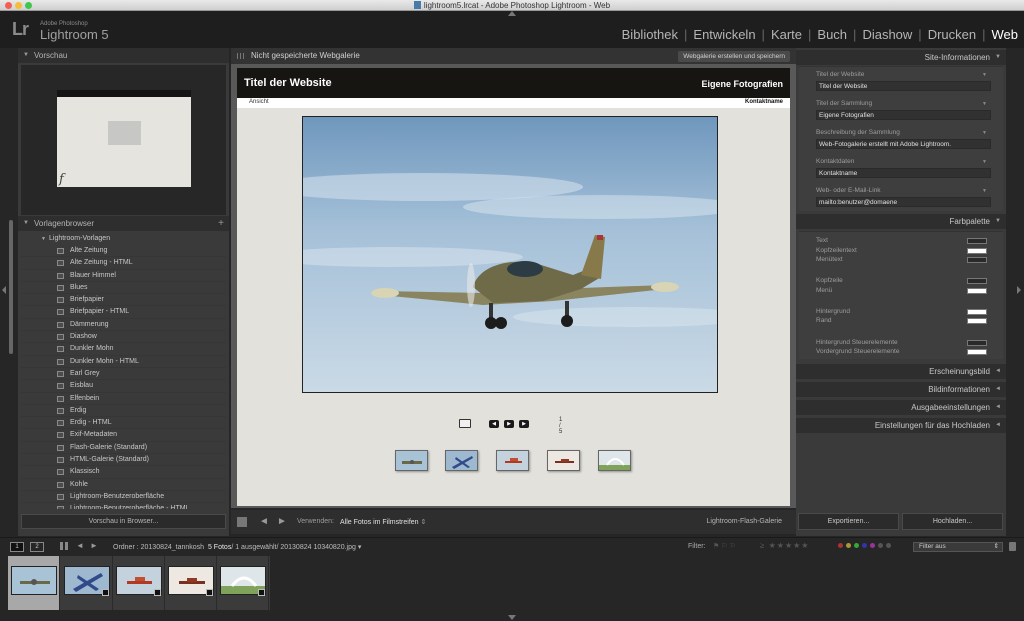  I want to click on module-drucken: Drucken, so click(952, 34).